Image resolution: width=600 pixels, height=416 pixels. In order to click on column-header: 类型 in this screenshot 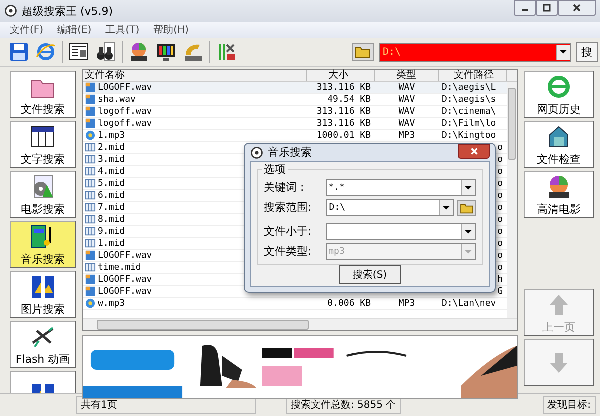, I will do `click(407, 75)`.